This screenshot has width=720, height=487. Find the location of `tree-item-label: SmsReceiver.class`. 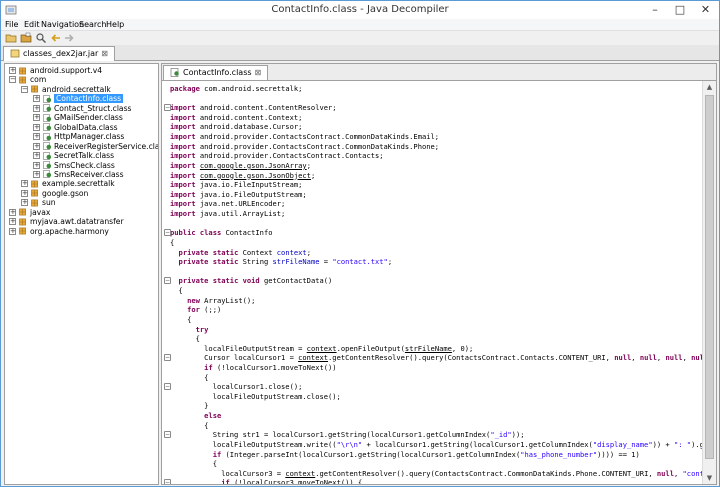

tree-item-label: SmsReceiver.class is located at coordinates (89, 174).